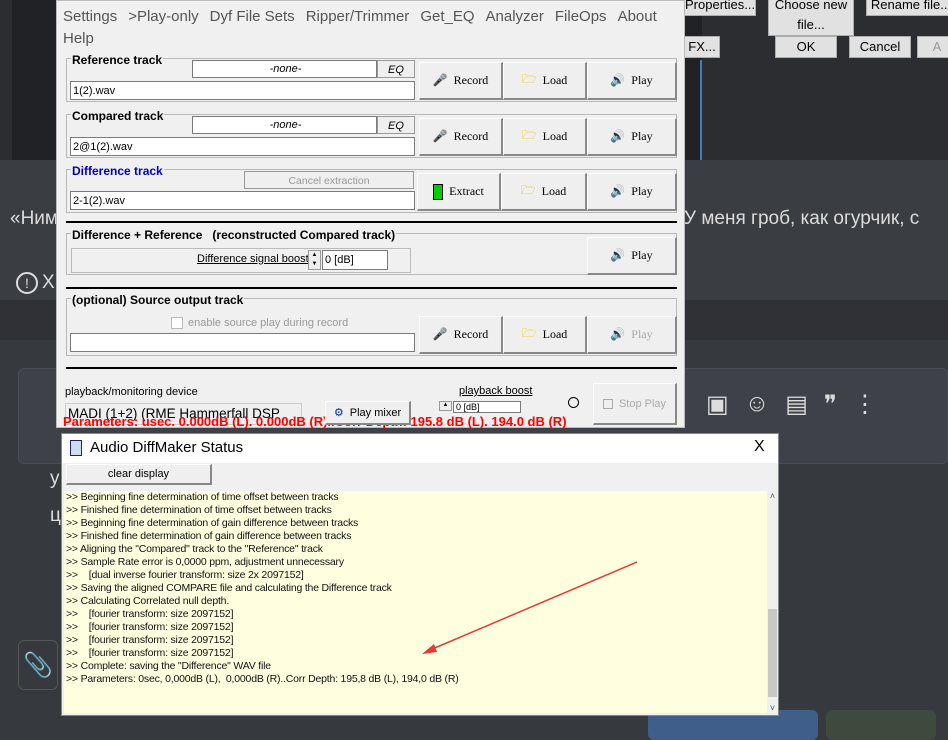 The height and width of the screenshot is (740, 948). I want to click on stop-play-button: Stop Play, so click(635, 404).